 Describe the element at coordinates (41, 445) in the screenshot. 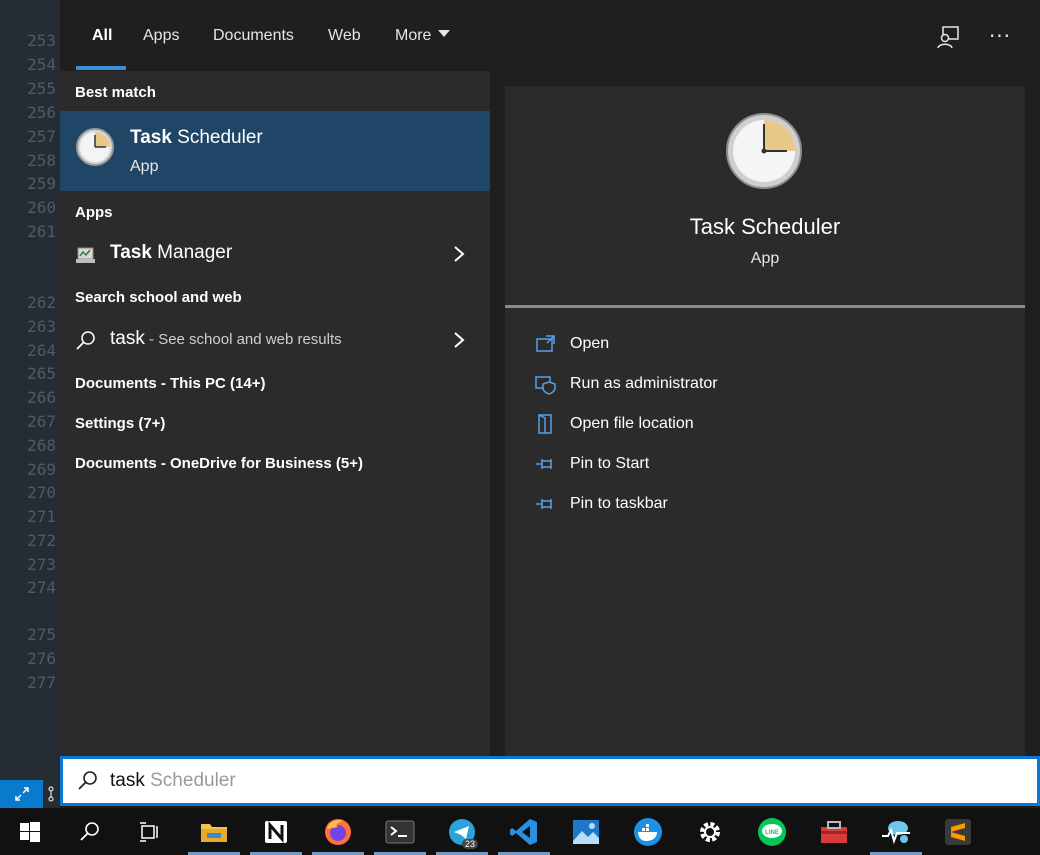

I see `line-number: 268` at that location.